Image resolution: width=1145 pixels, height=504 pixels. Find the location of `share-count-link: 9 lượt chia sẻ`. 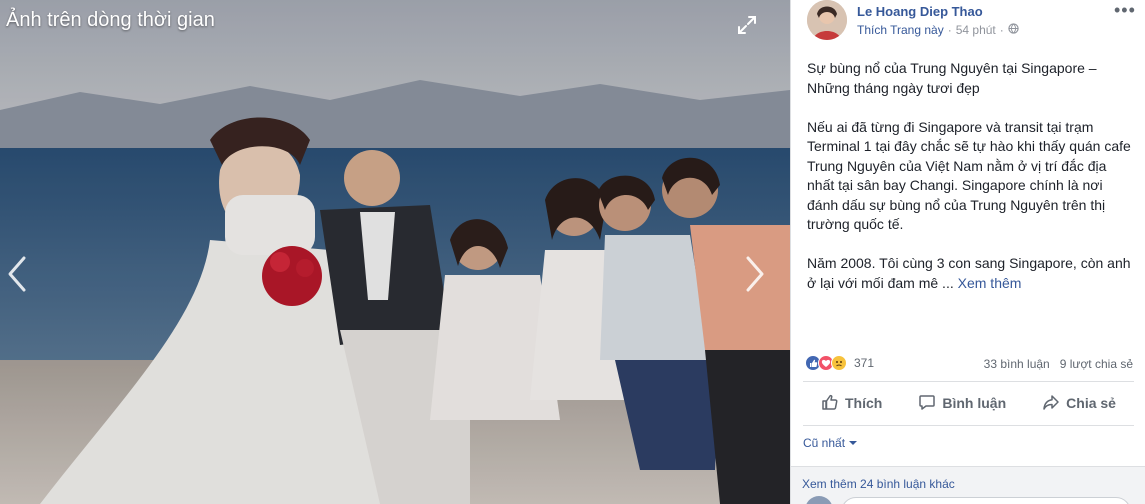

share-count-link: 9 lượt chia sẻ is located at coordinates (1096, 364).